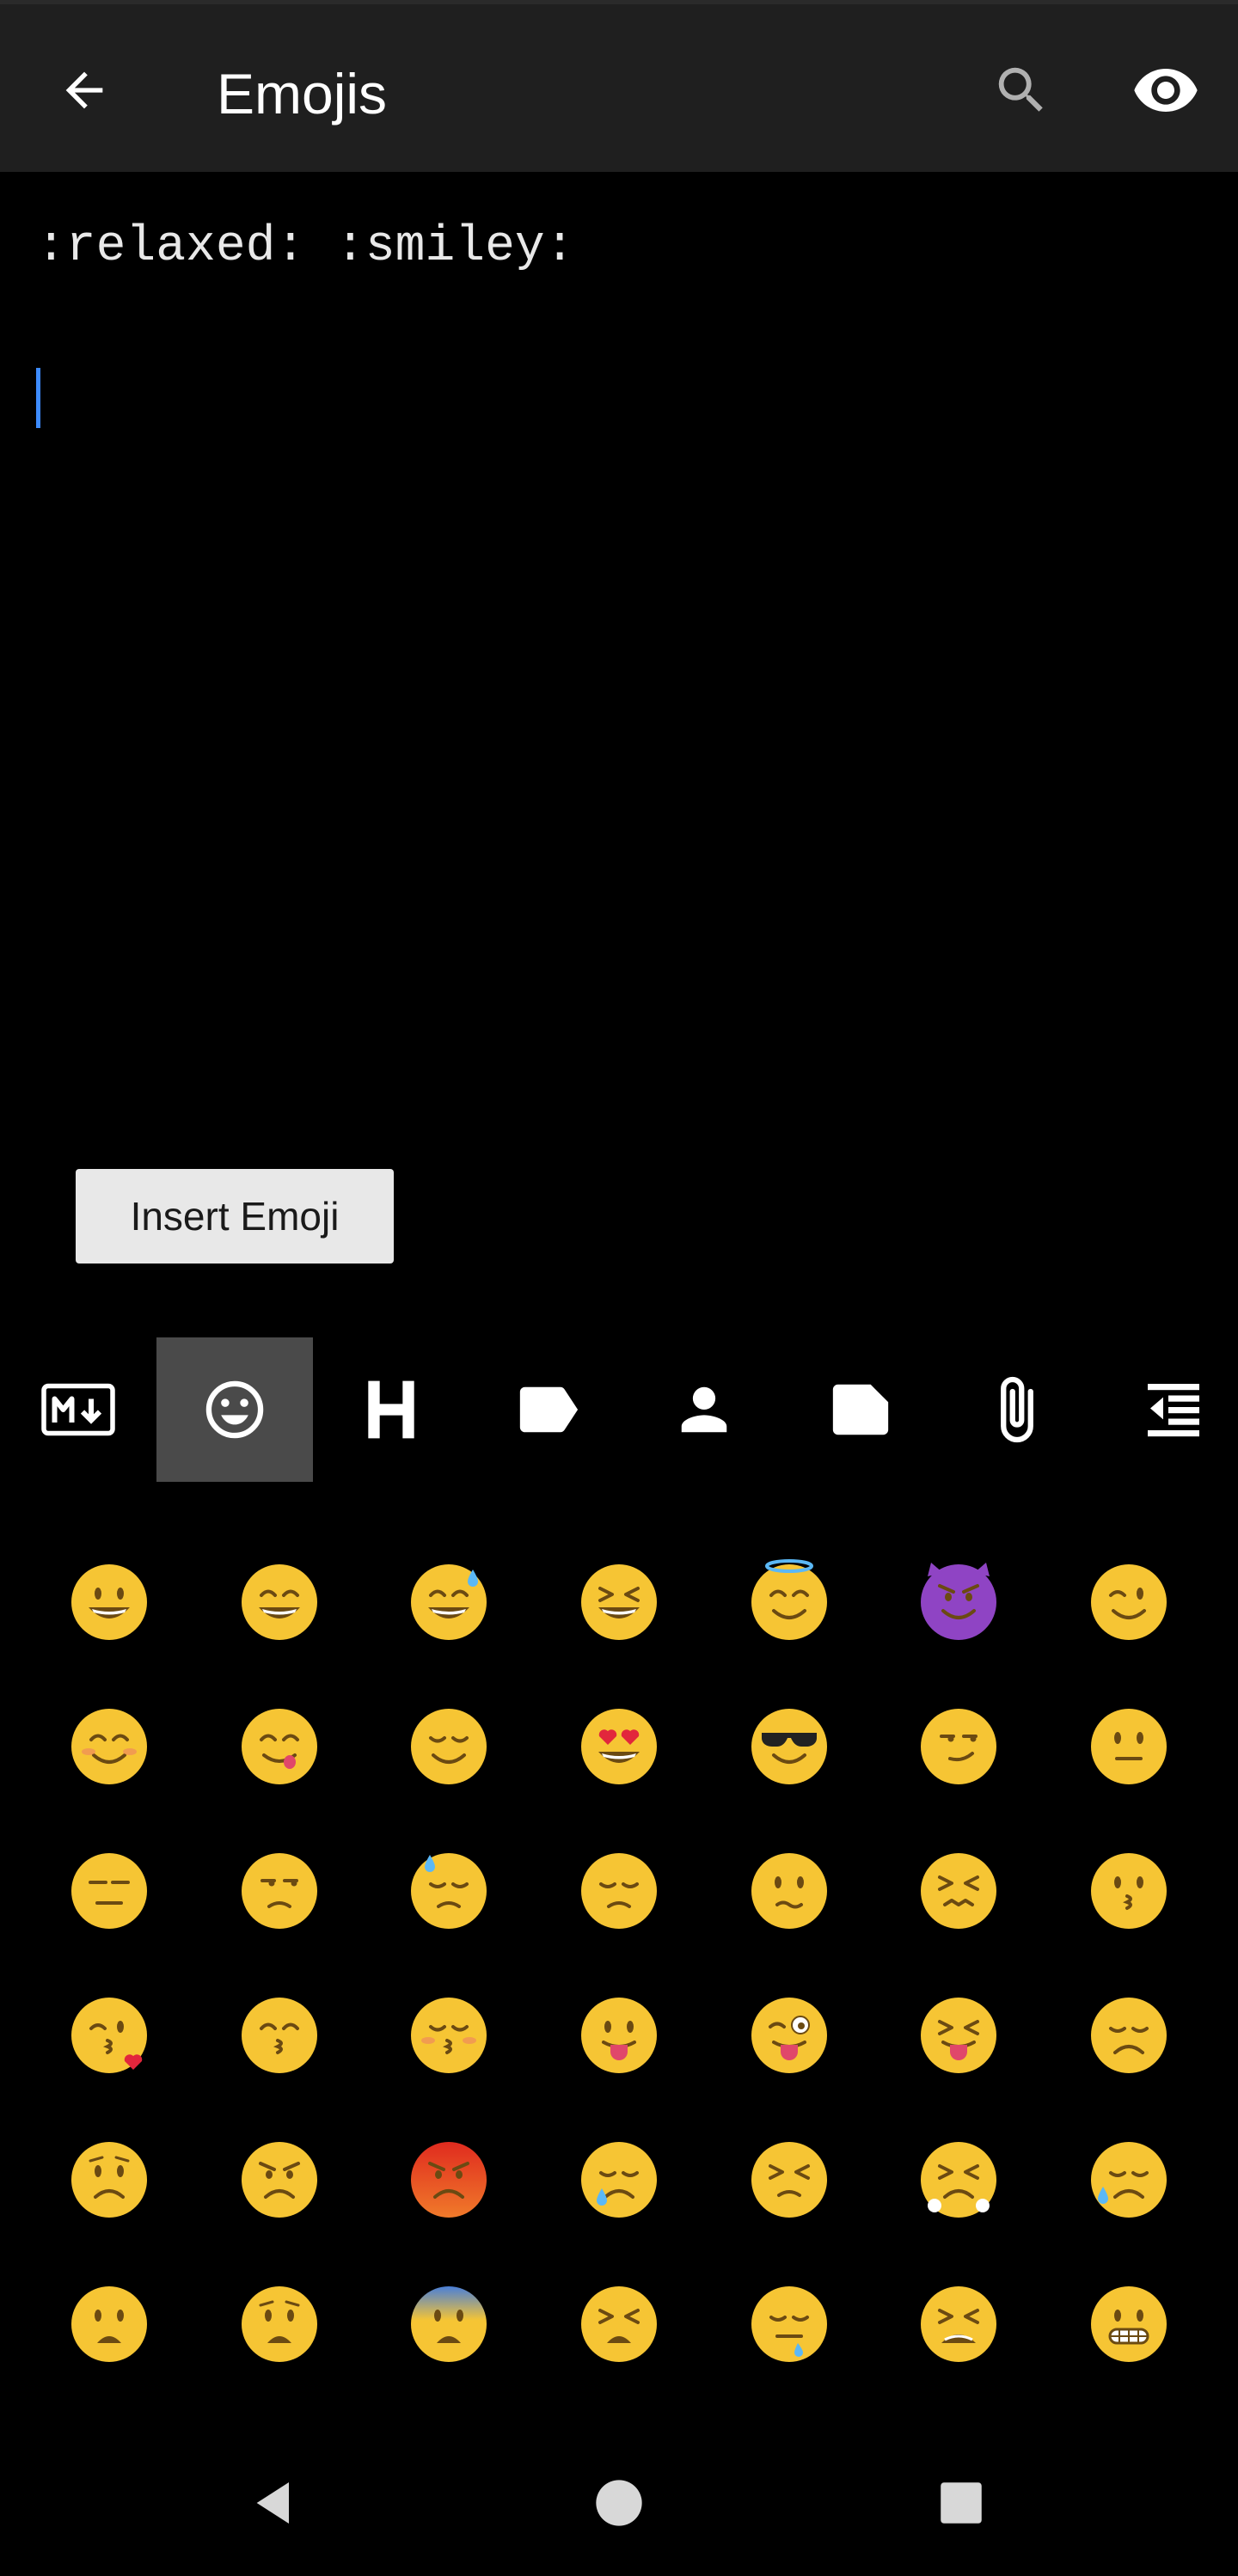  Describe the element at coordinates (279, 1600) in the screenshot. I see `emoji-smile` at that location.